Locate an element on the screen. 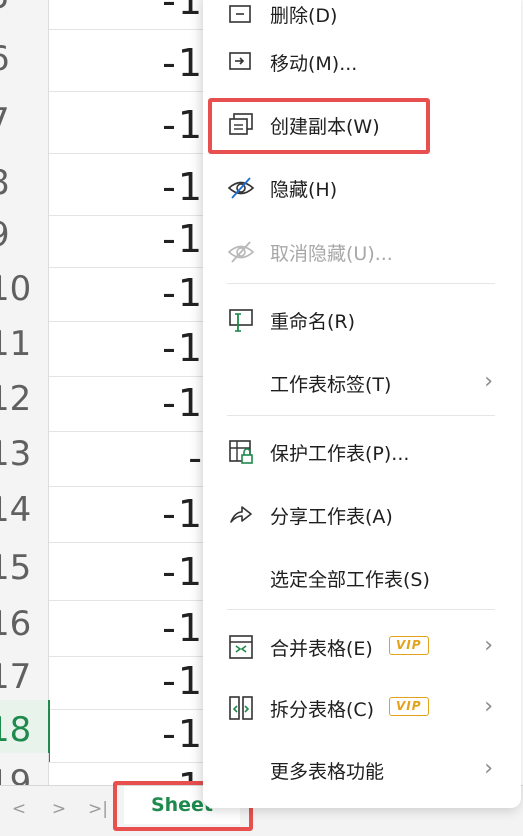 Image resolution: width=523 pixels, height=836 pixels. menu-item-tab-color: 工作表标签(T) › is located at coordinates (362, 383).